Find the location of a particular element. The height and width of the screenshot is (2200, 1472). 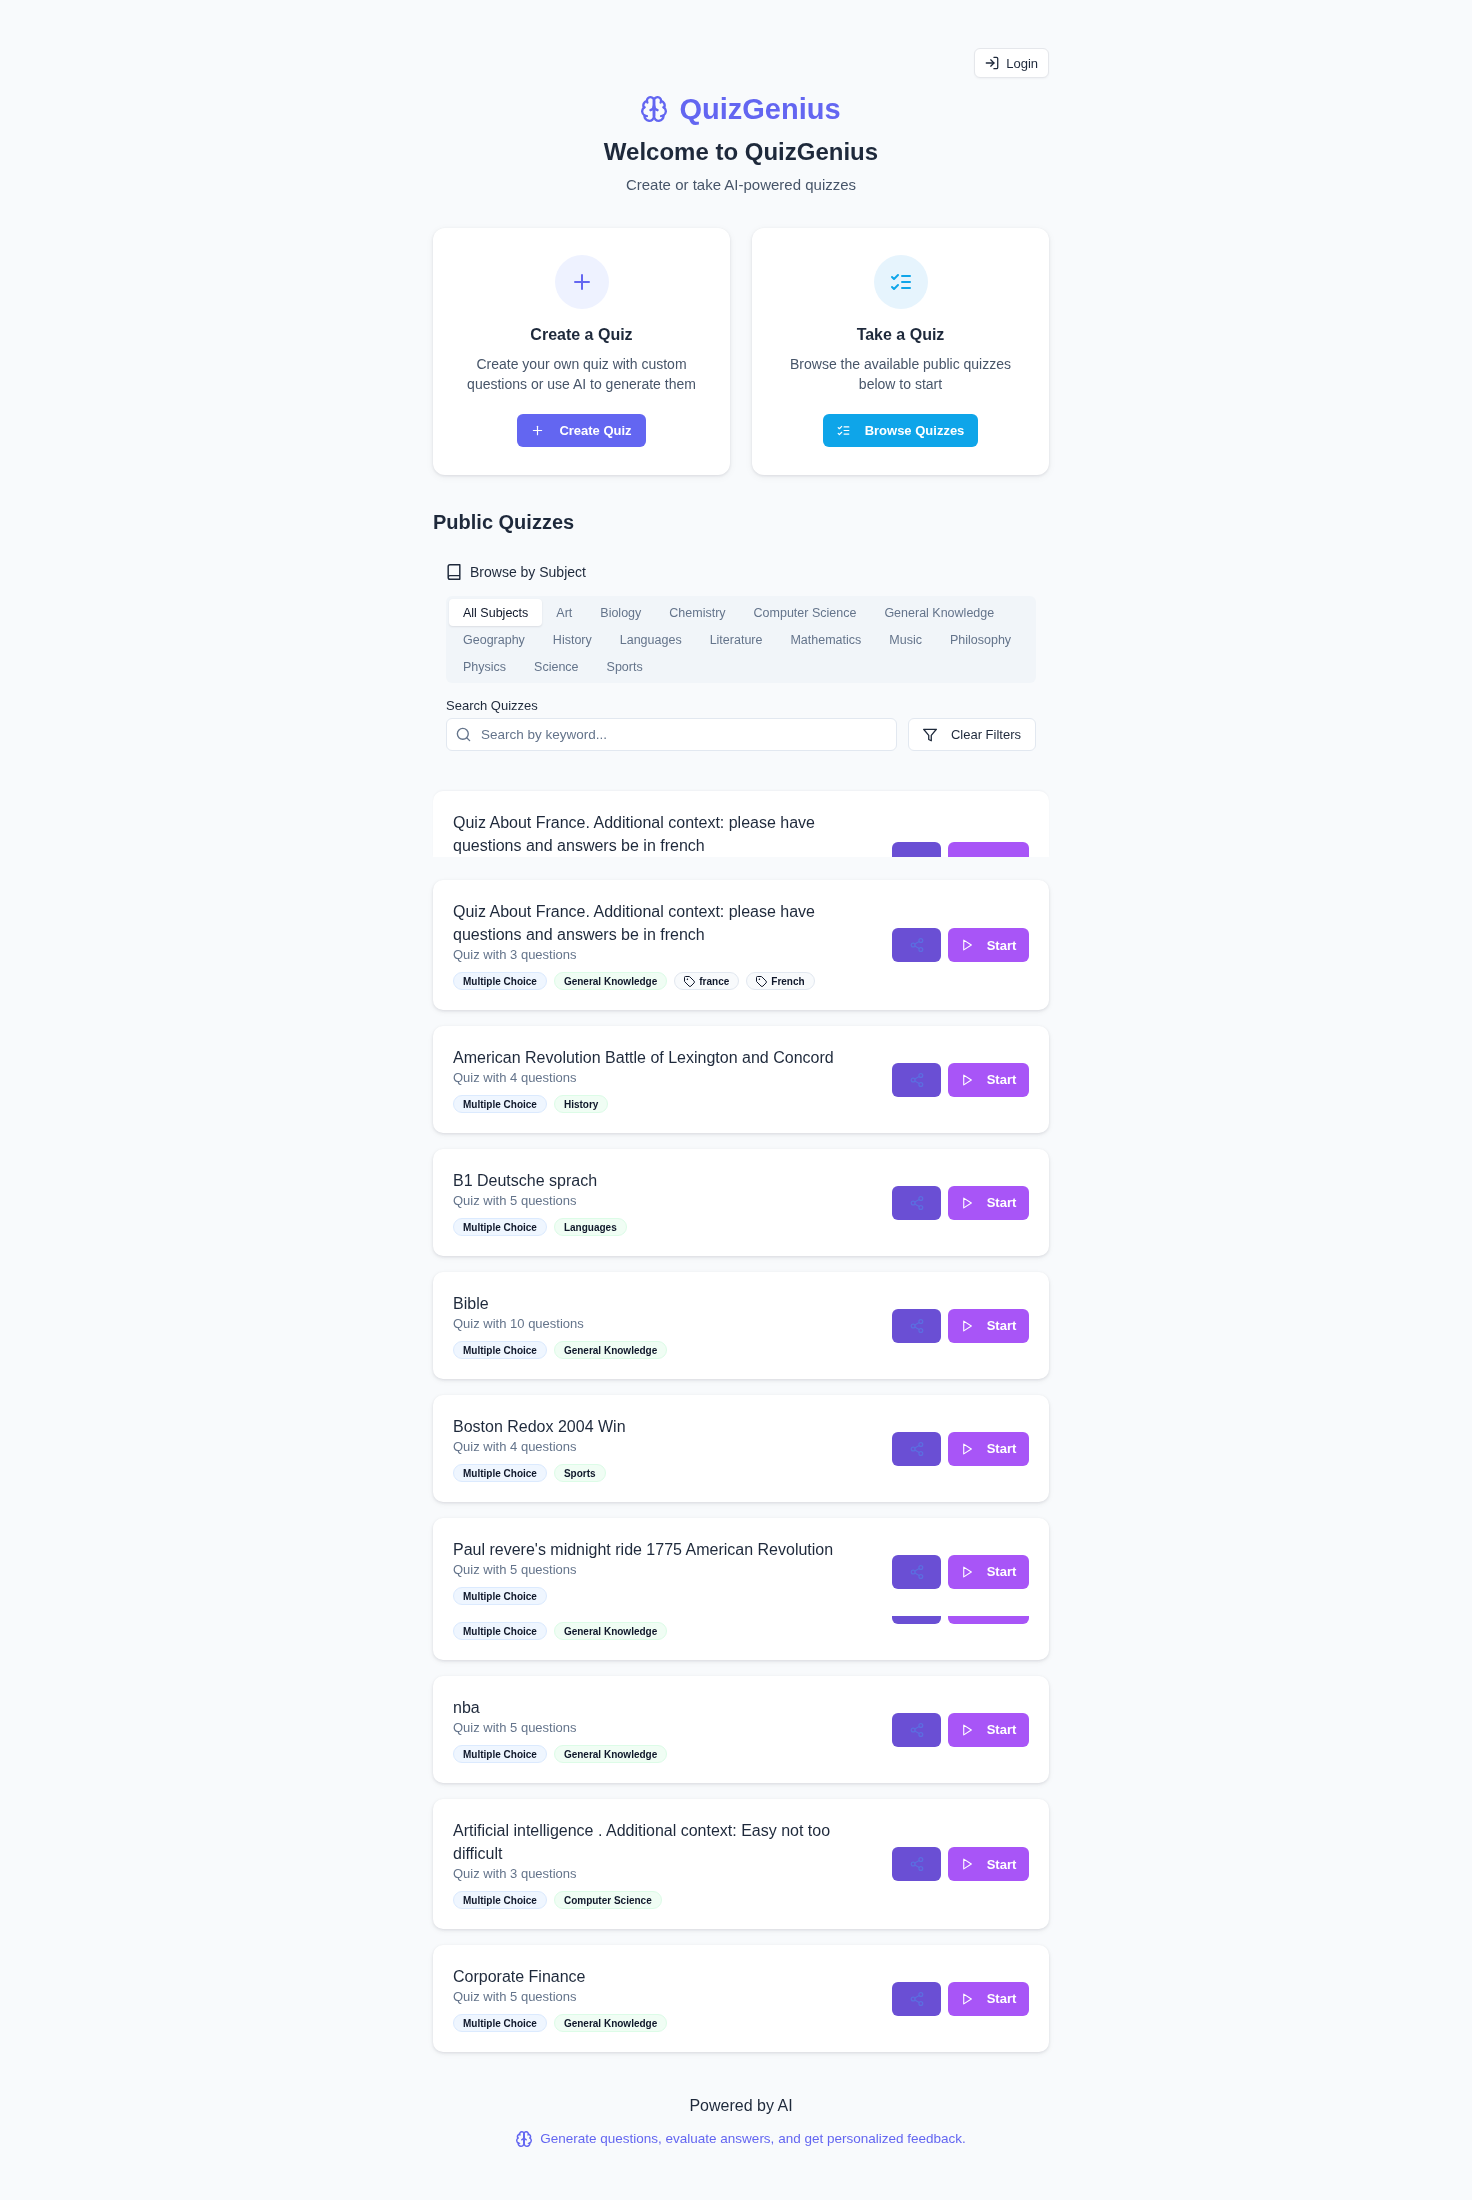

subject-tab: Mathematics is located at coordinates (826, 639).